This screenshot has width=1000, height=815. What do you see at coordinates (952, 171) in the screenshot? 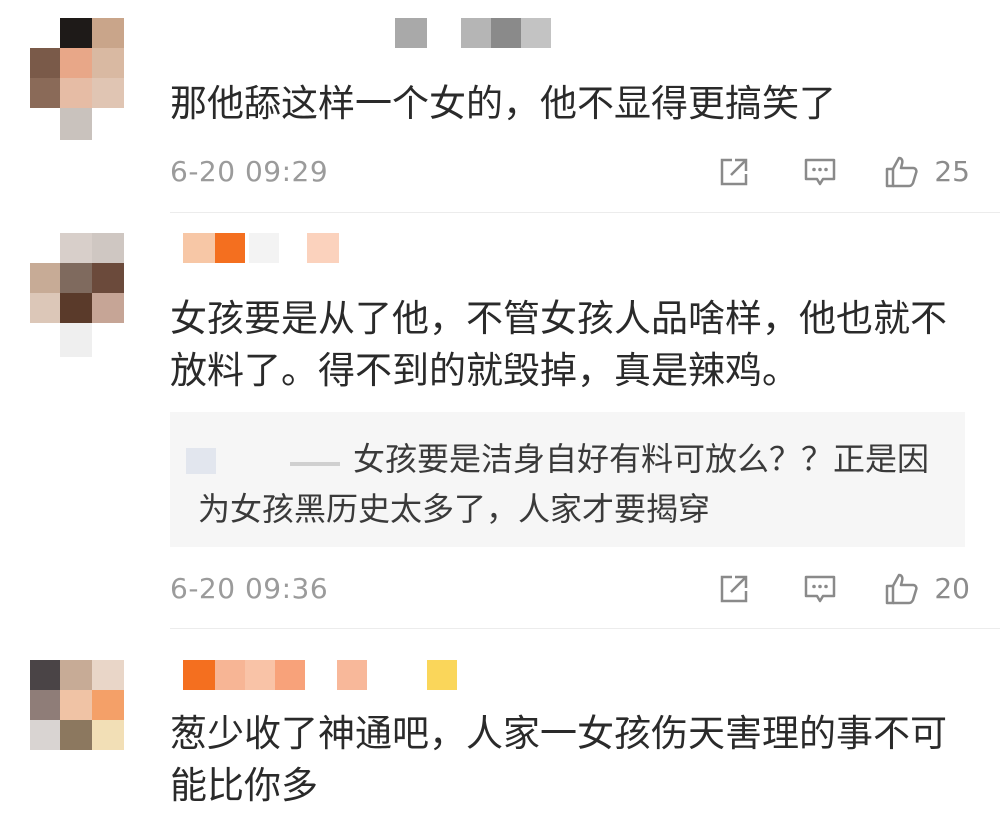
I see `like-count: 25` at bounding box center [952, 171].